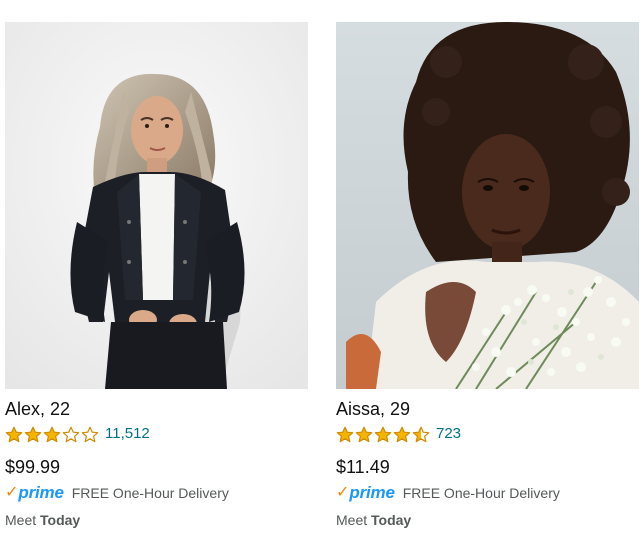  Describe the element at coordinates (33, 467) in the screenshot. I see `price: $99.99` at that location.